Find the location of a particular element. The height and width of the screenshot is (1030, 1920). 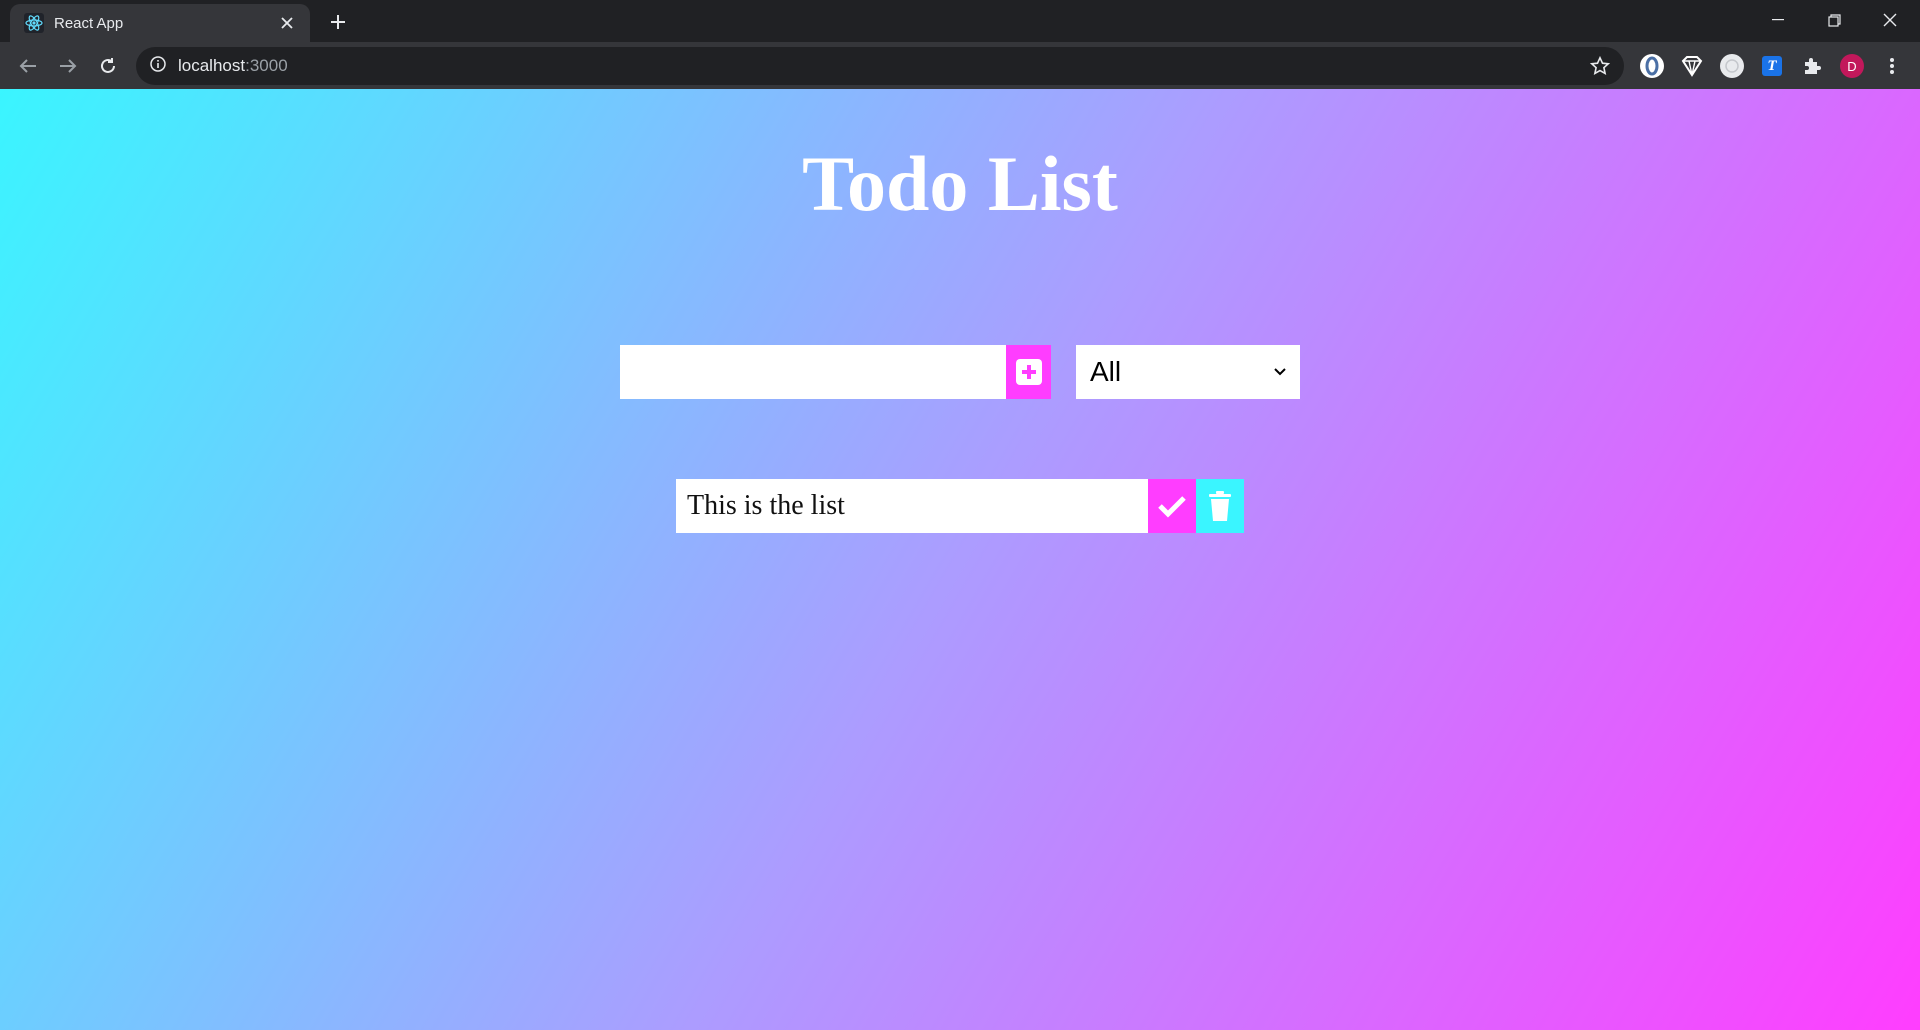

menu-kebab-icon is located at coordinates (1892, 66).